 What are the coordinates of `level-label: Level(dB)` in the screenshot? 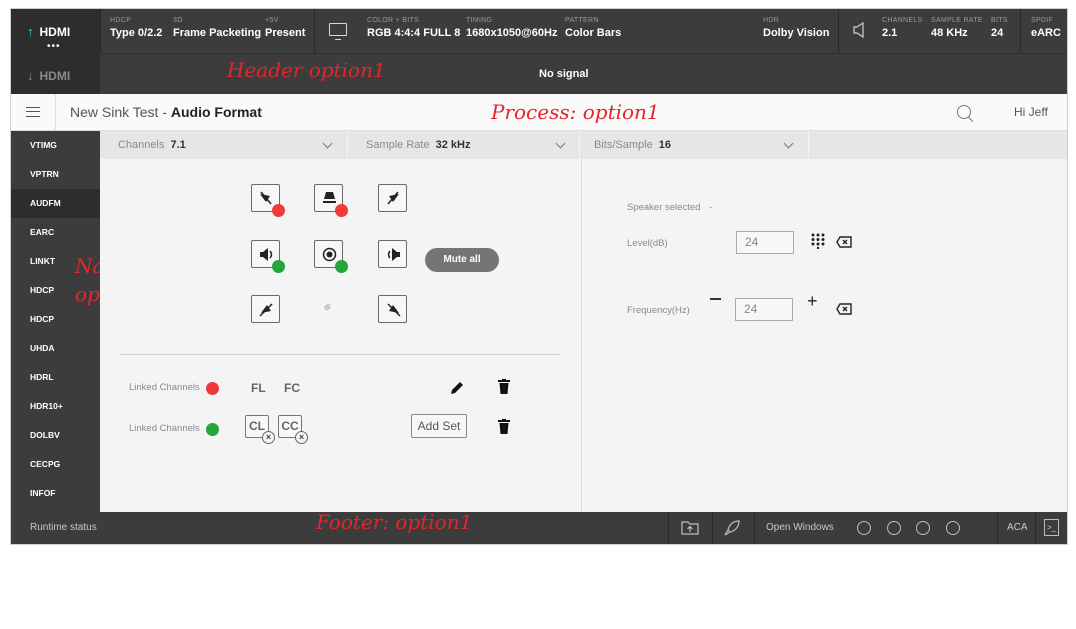 It's located at (647, 243).